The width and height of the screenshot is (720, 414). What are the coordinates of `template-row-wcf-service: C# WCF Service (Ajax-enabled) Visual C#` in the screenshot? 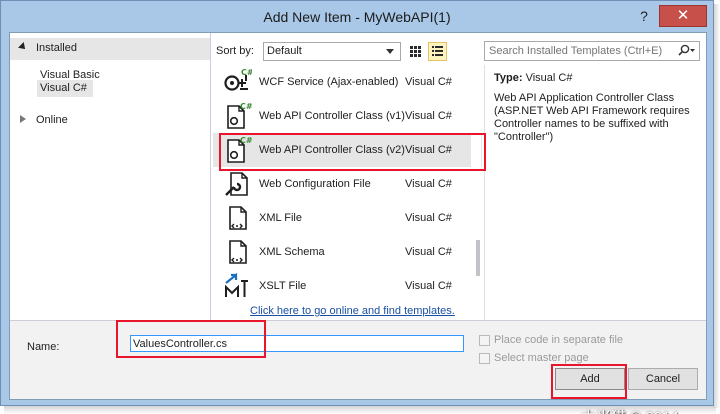 It's located at (347, 82).